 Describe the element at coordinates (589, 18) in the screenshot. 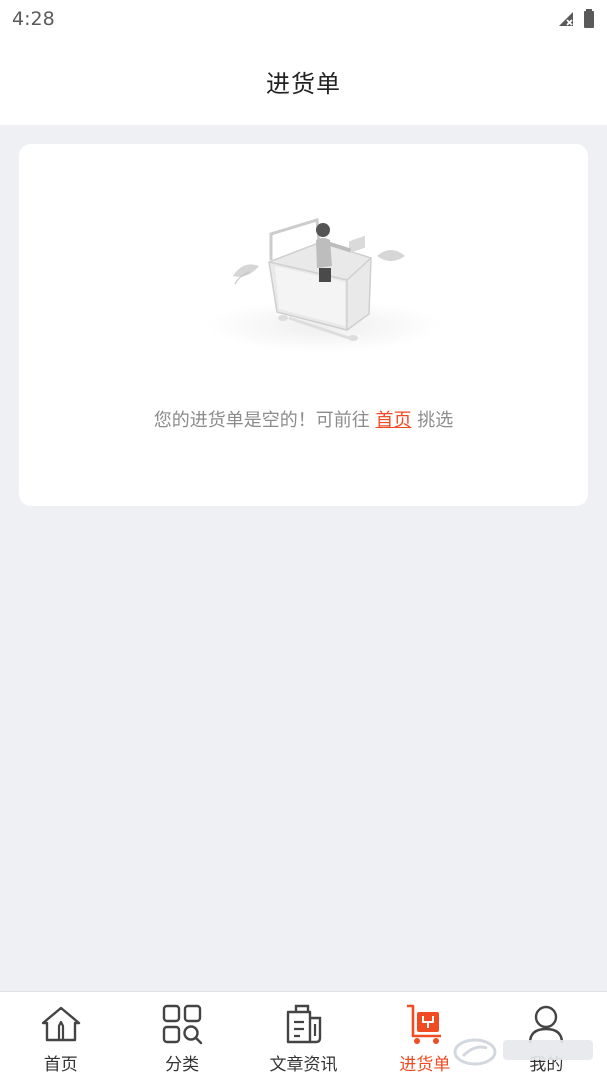

I see `battery-icon` at that location.